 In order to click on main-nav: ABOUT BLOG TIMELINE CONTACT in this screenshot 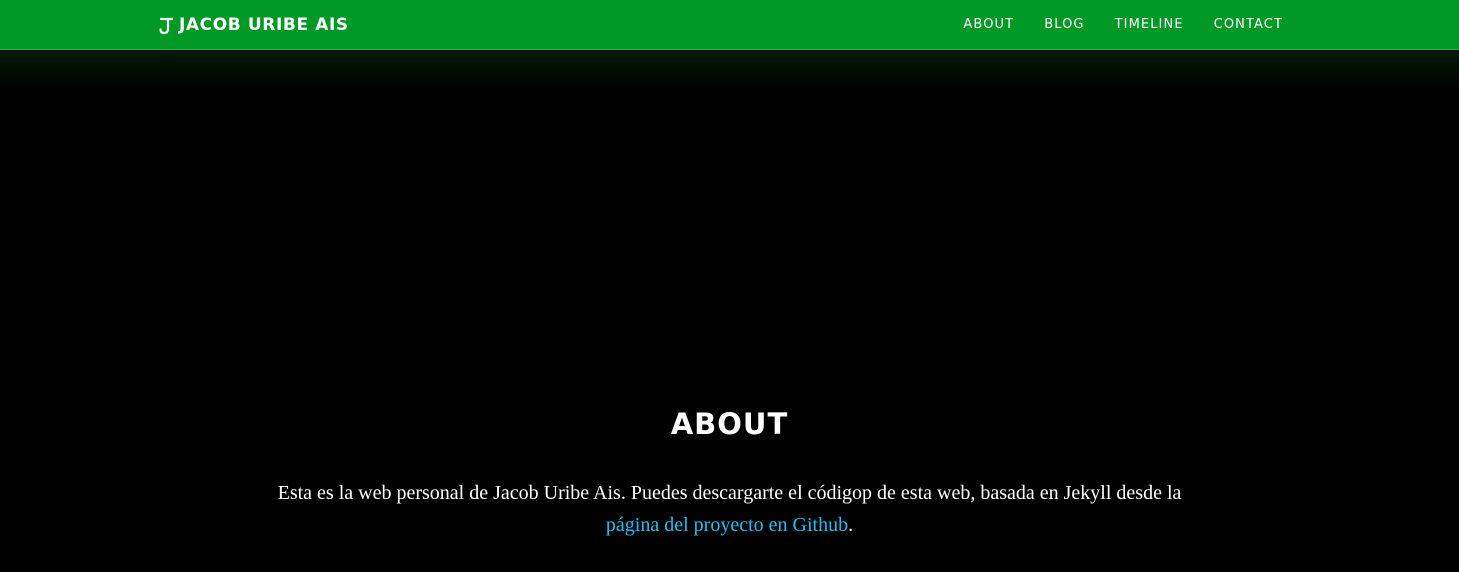, I will do `click(1123, 25)`.